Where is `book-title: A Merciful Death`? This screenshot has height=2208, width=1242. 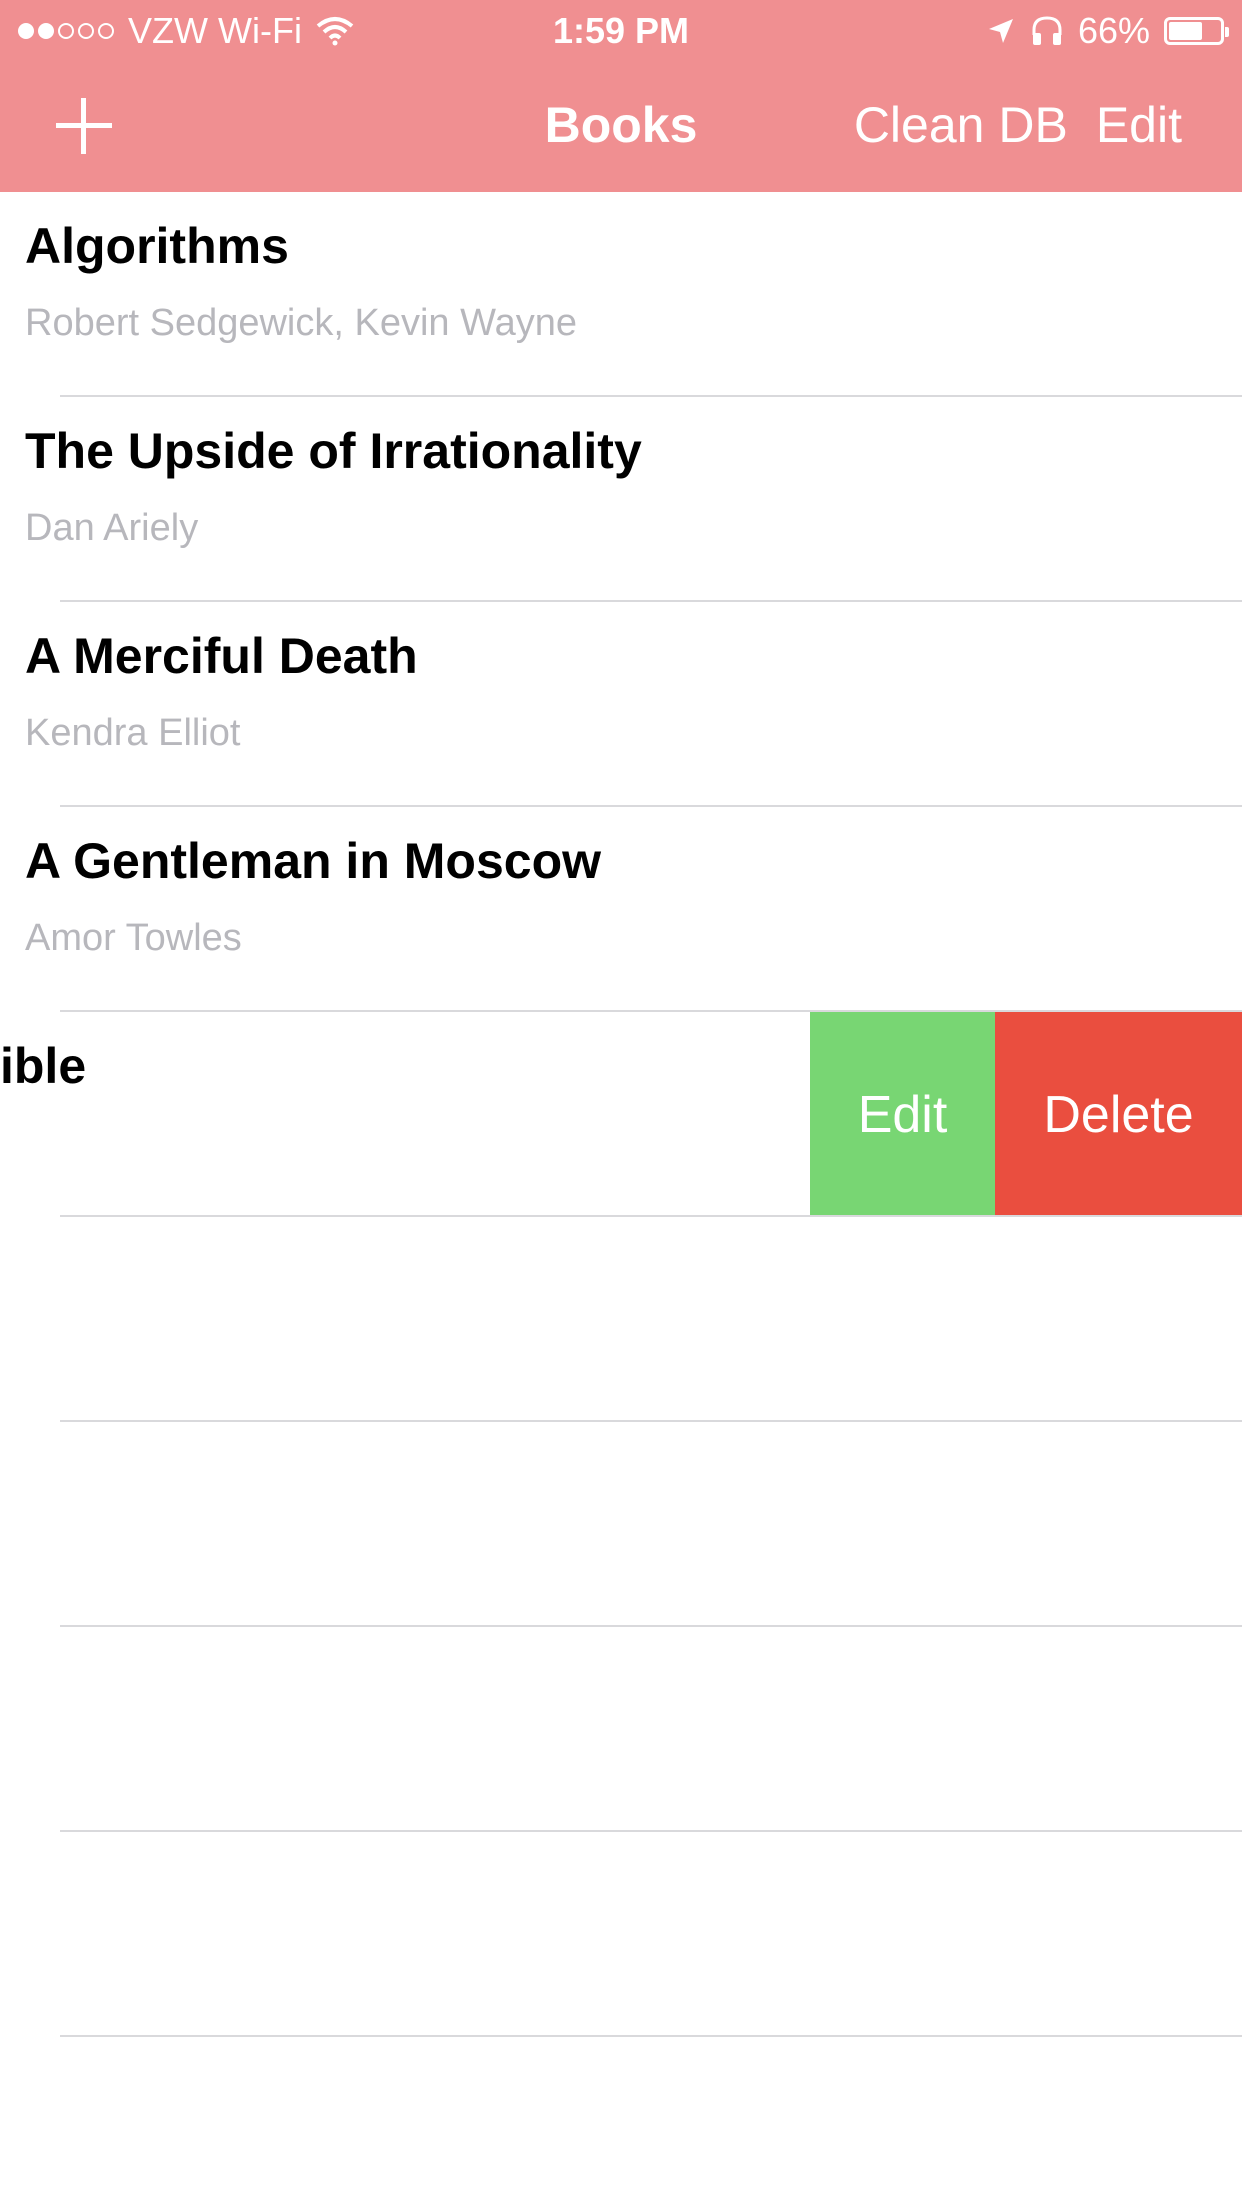
book-title: A Merciful Death is located at coordinates (221, 656).